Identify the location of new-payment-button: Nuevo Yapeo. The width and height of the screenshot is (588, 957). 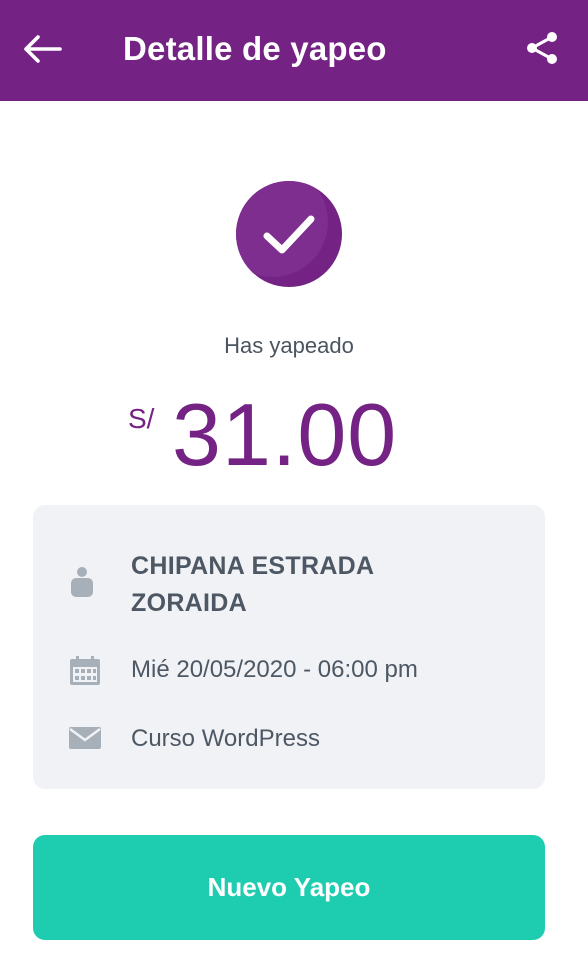
(289, 887).